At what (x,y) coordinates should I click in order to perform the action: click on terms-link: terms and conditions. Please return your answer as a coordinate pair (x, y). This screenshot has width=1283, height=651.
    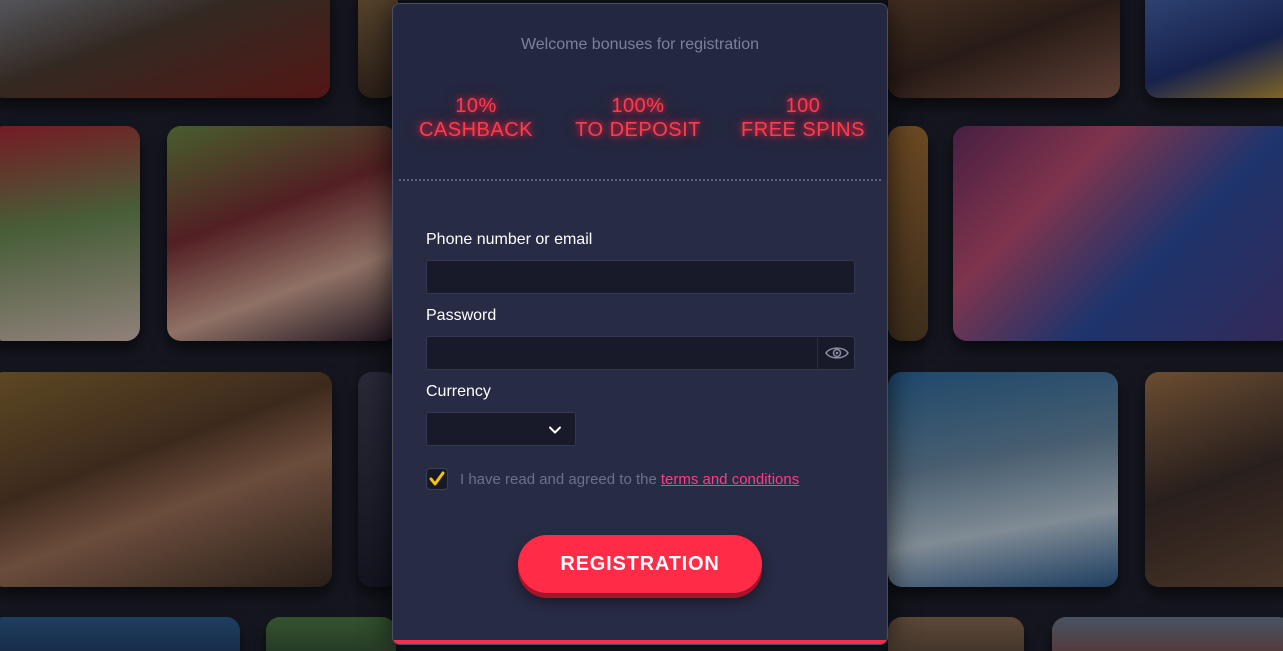
    Looking at the image, I should click on (730, 479).